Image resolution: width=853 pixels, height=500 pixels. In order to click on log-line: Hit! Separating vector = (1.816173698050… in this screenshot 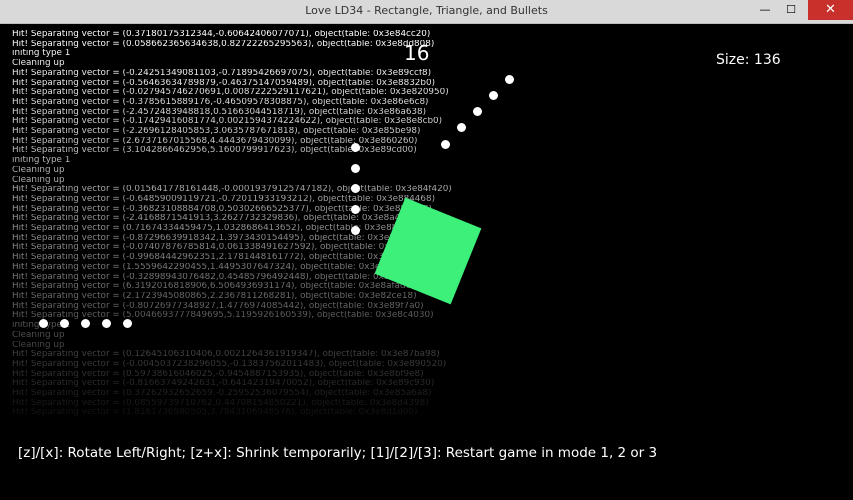, I will do `click(215, 413)`.